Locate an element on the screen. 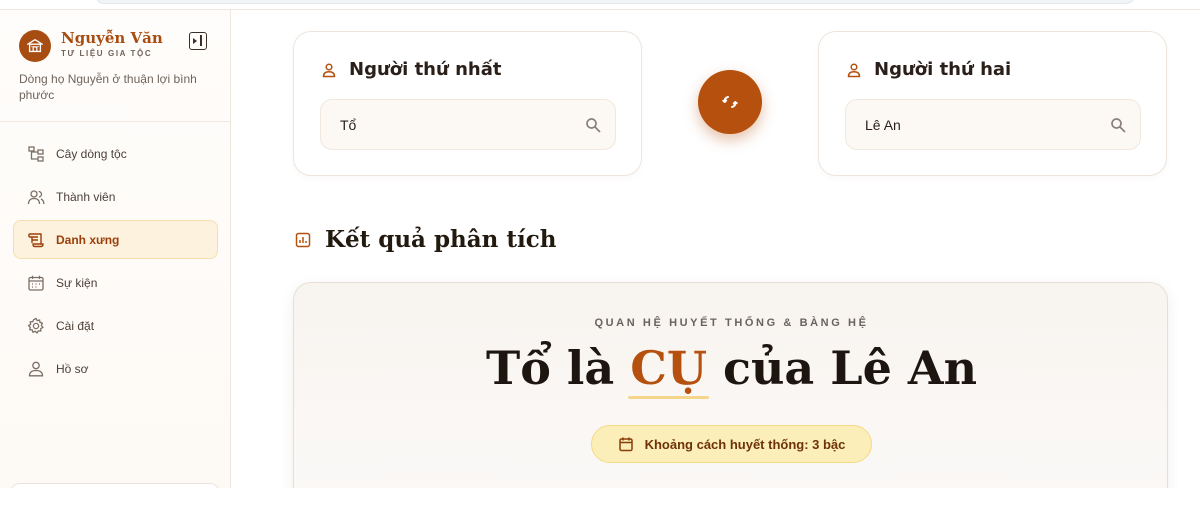 The image size is (1200, 530). bottom-blank-area is located at coordinates (600, 509).